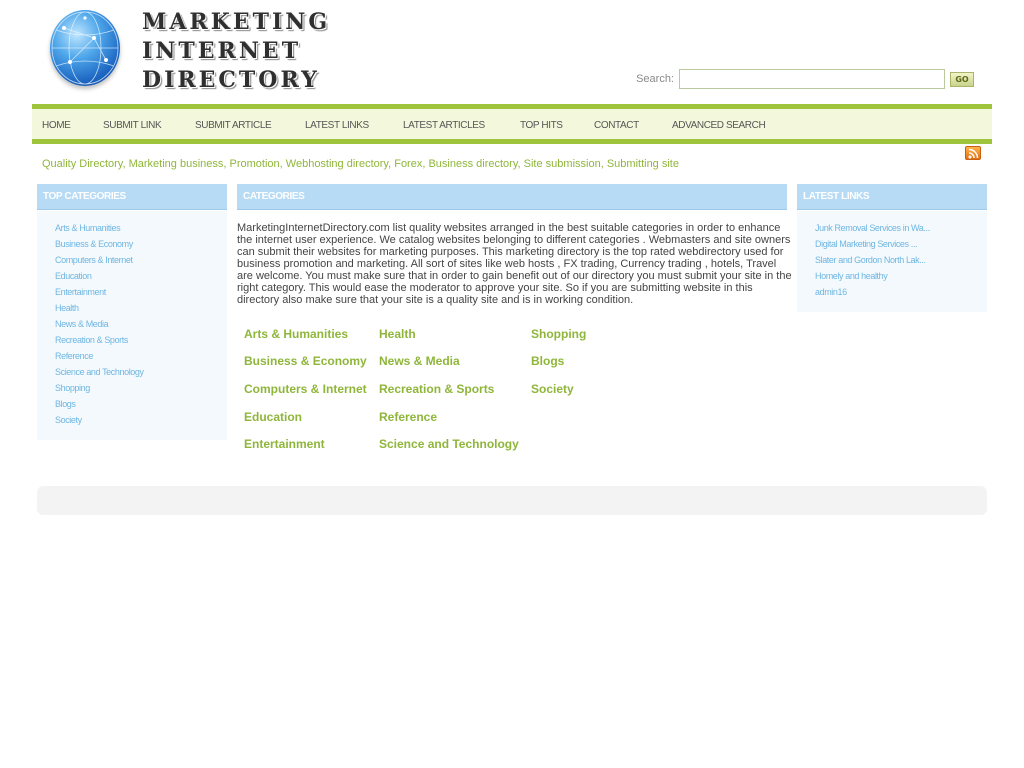 The image size is (1024, 768). I want to click on nav-contact: CONTACT, so click(616, 125).